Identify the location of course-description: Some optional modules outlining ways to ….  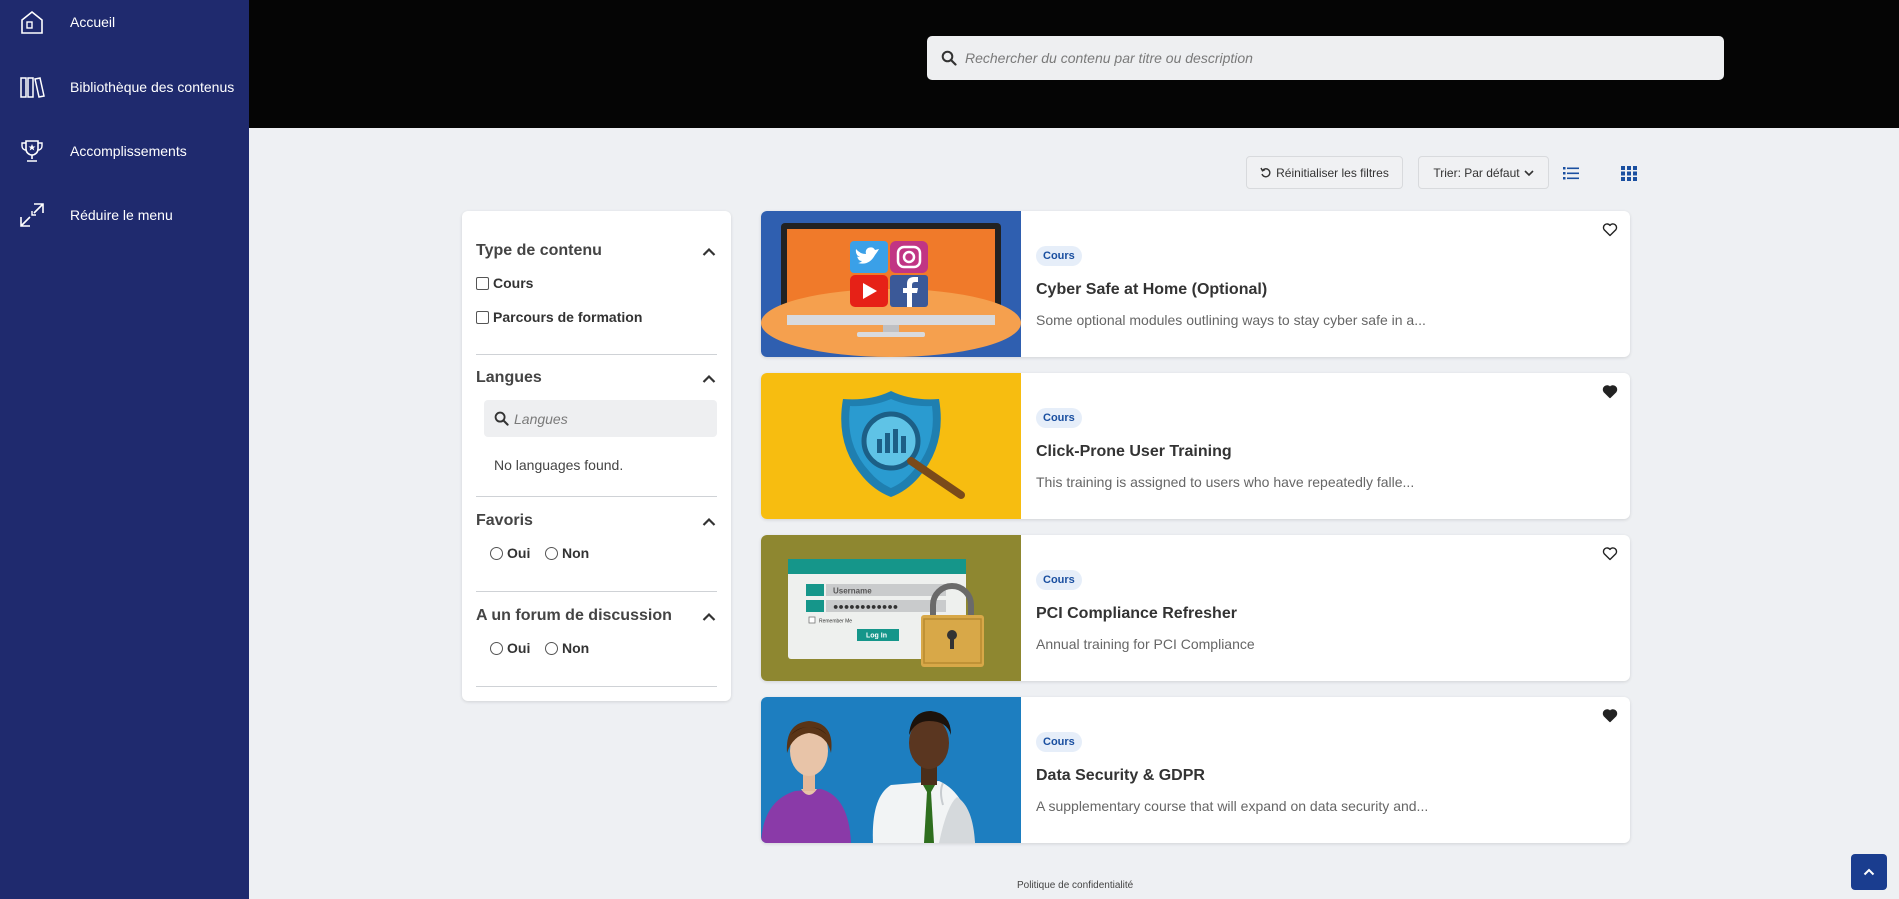
(1231, 320).